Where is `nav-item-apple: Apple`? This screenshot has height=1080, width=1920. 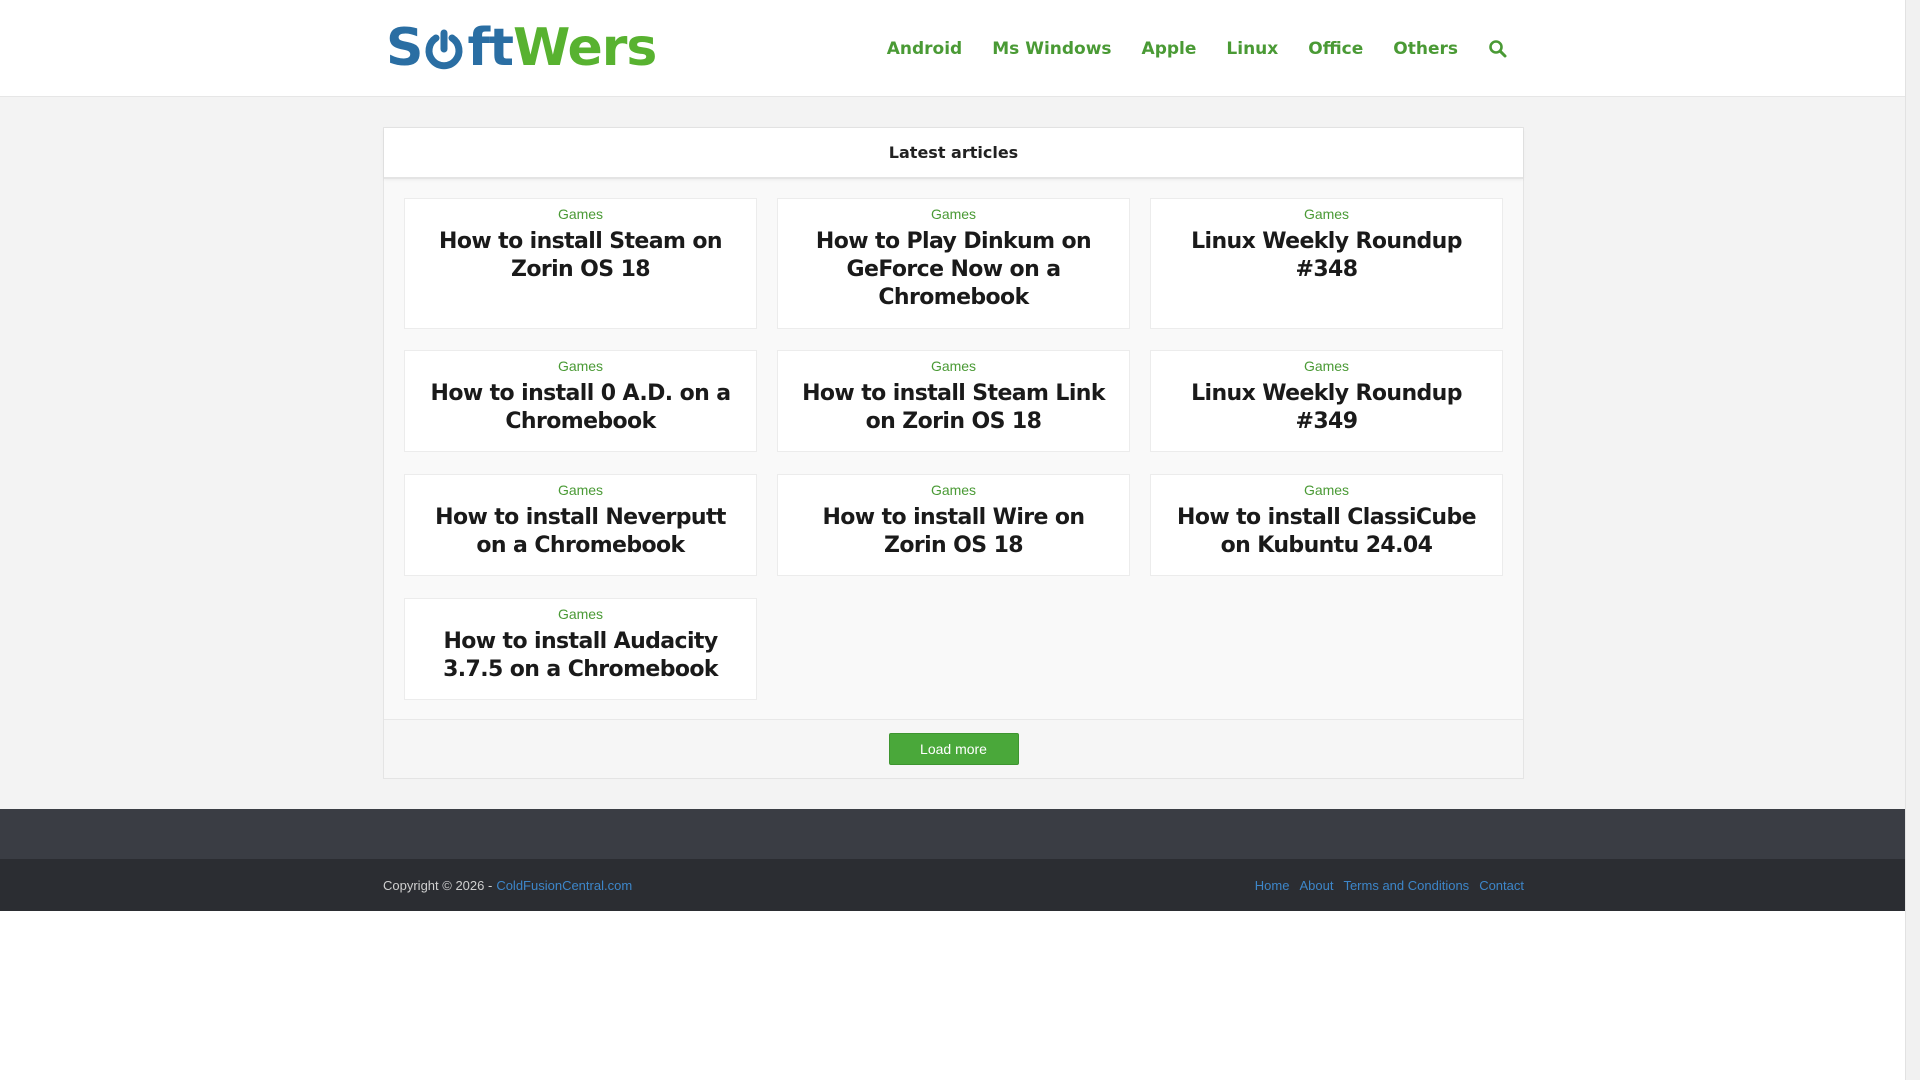
nav-item-apple: Apple is located at coordinates (1169, 49).